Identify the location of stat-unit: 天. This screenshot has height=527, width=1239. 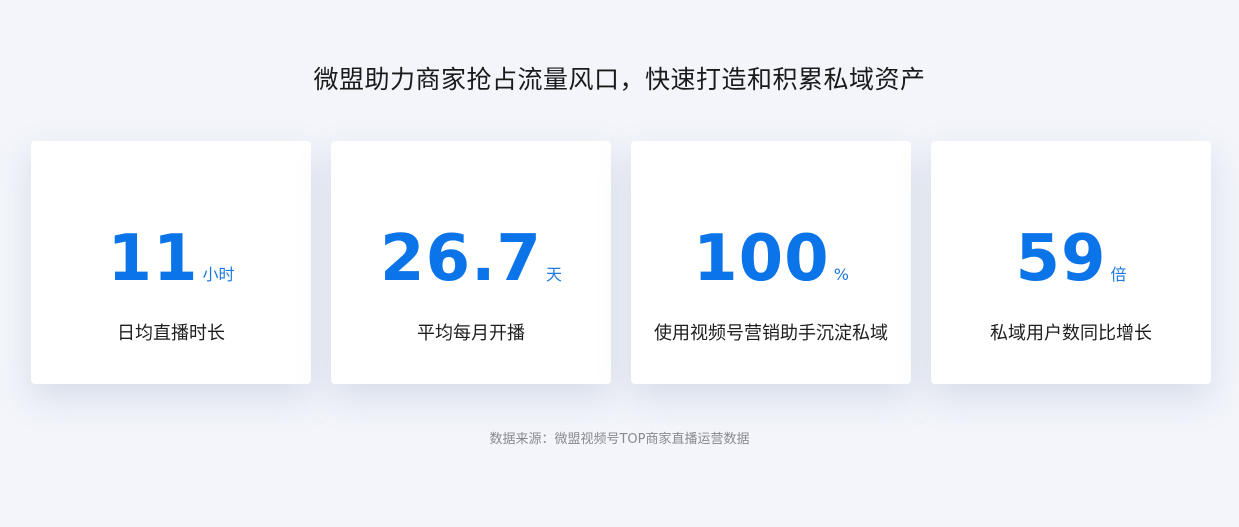
(553, 274).